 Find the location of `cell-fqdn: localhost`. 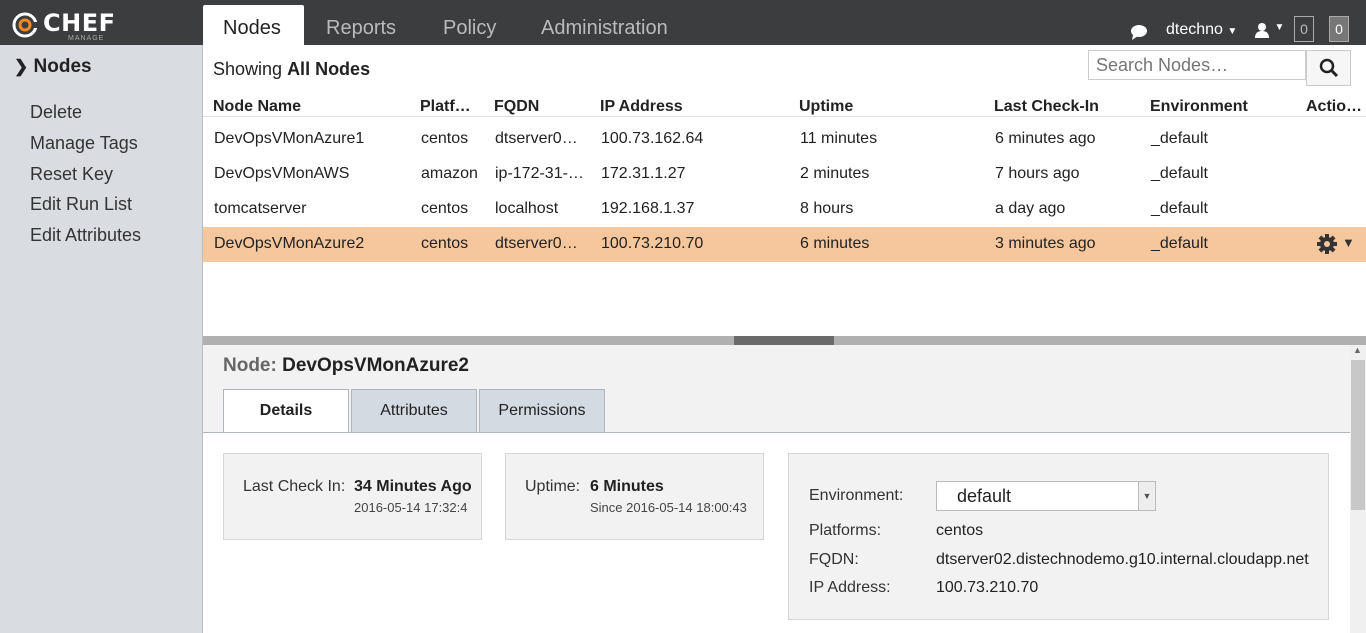

cell-fqdn: localhost is located at coordinates (527, 208).